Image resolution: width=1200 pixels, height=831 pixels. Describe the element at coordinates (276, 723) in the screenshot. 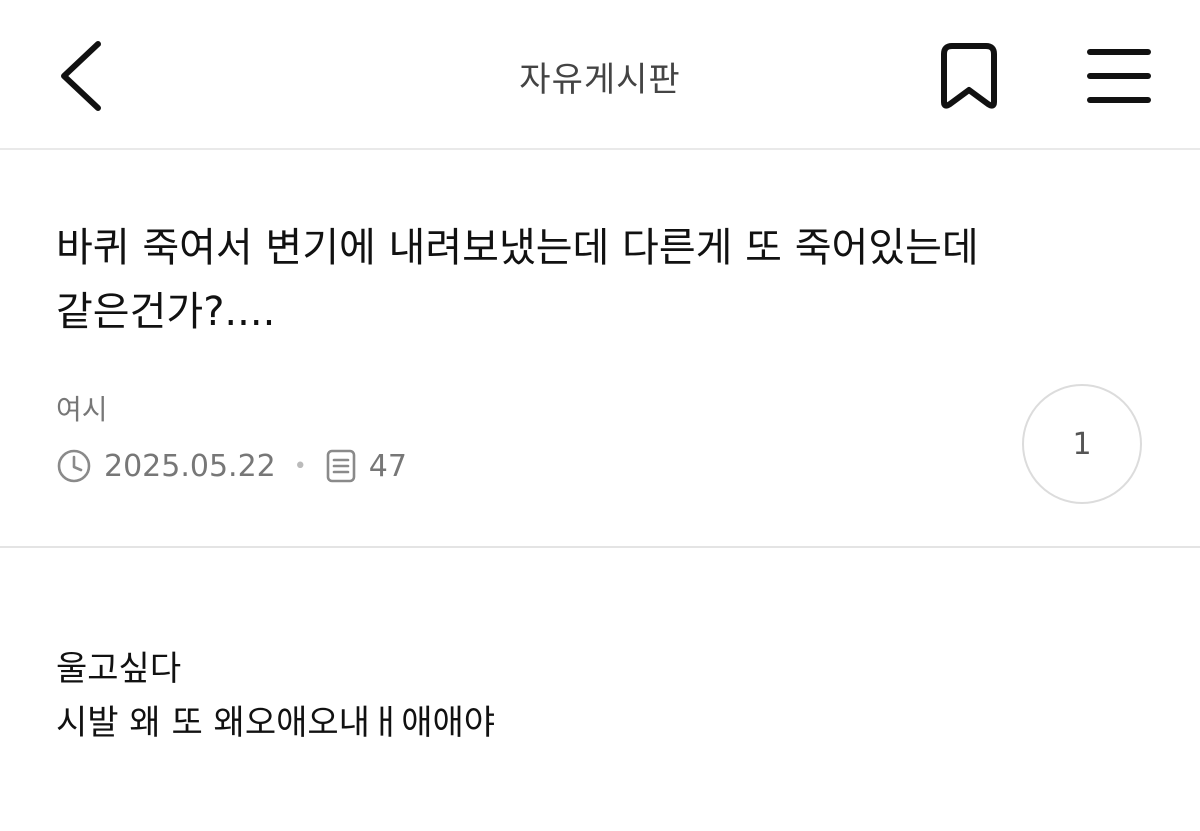

I see `post-body-line: 시발 왜 또 왜오애오내ㅐ애애야` at that location.